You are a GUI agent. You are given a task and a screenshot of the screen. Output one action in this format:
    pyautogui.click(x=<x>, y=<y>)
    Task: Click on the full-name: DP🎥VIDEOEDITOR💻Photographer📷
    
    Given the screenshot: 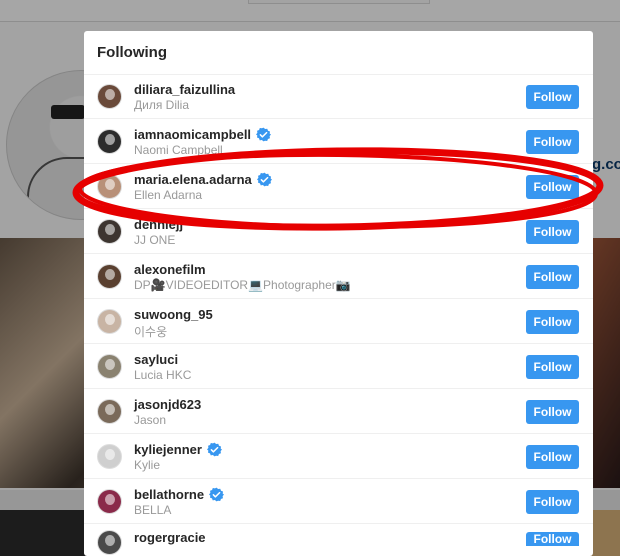 What is the action you would take?
    pyautogui.click(x=242, y=285)
    